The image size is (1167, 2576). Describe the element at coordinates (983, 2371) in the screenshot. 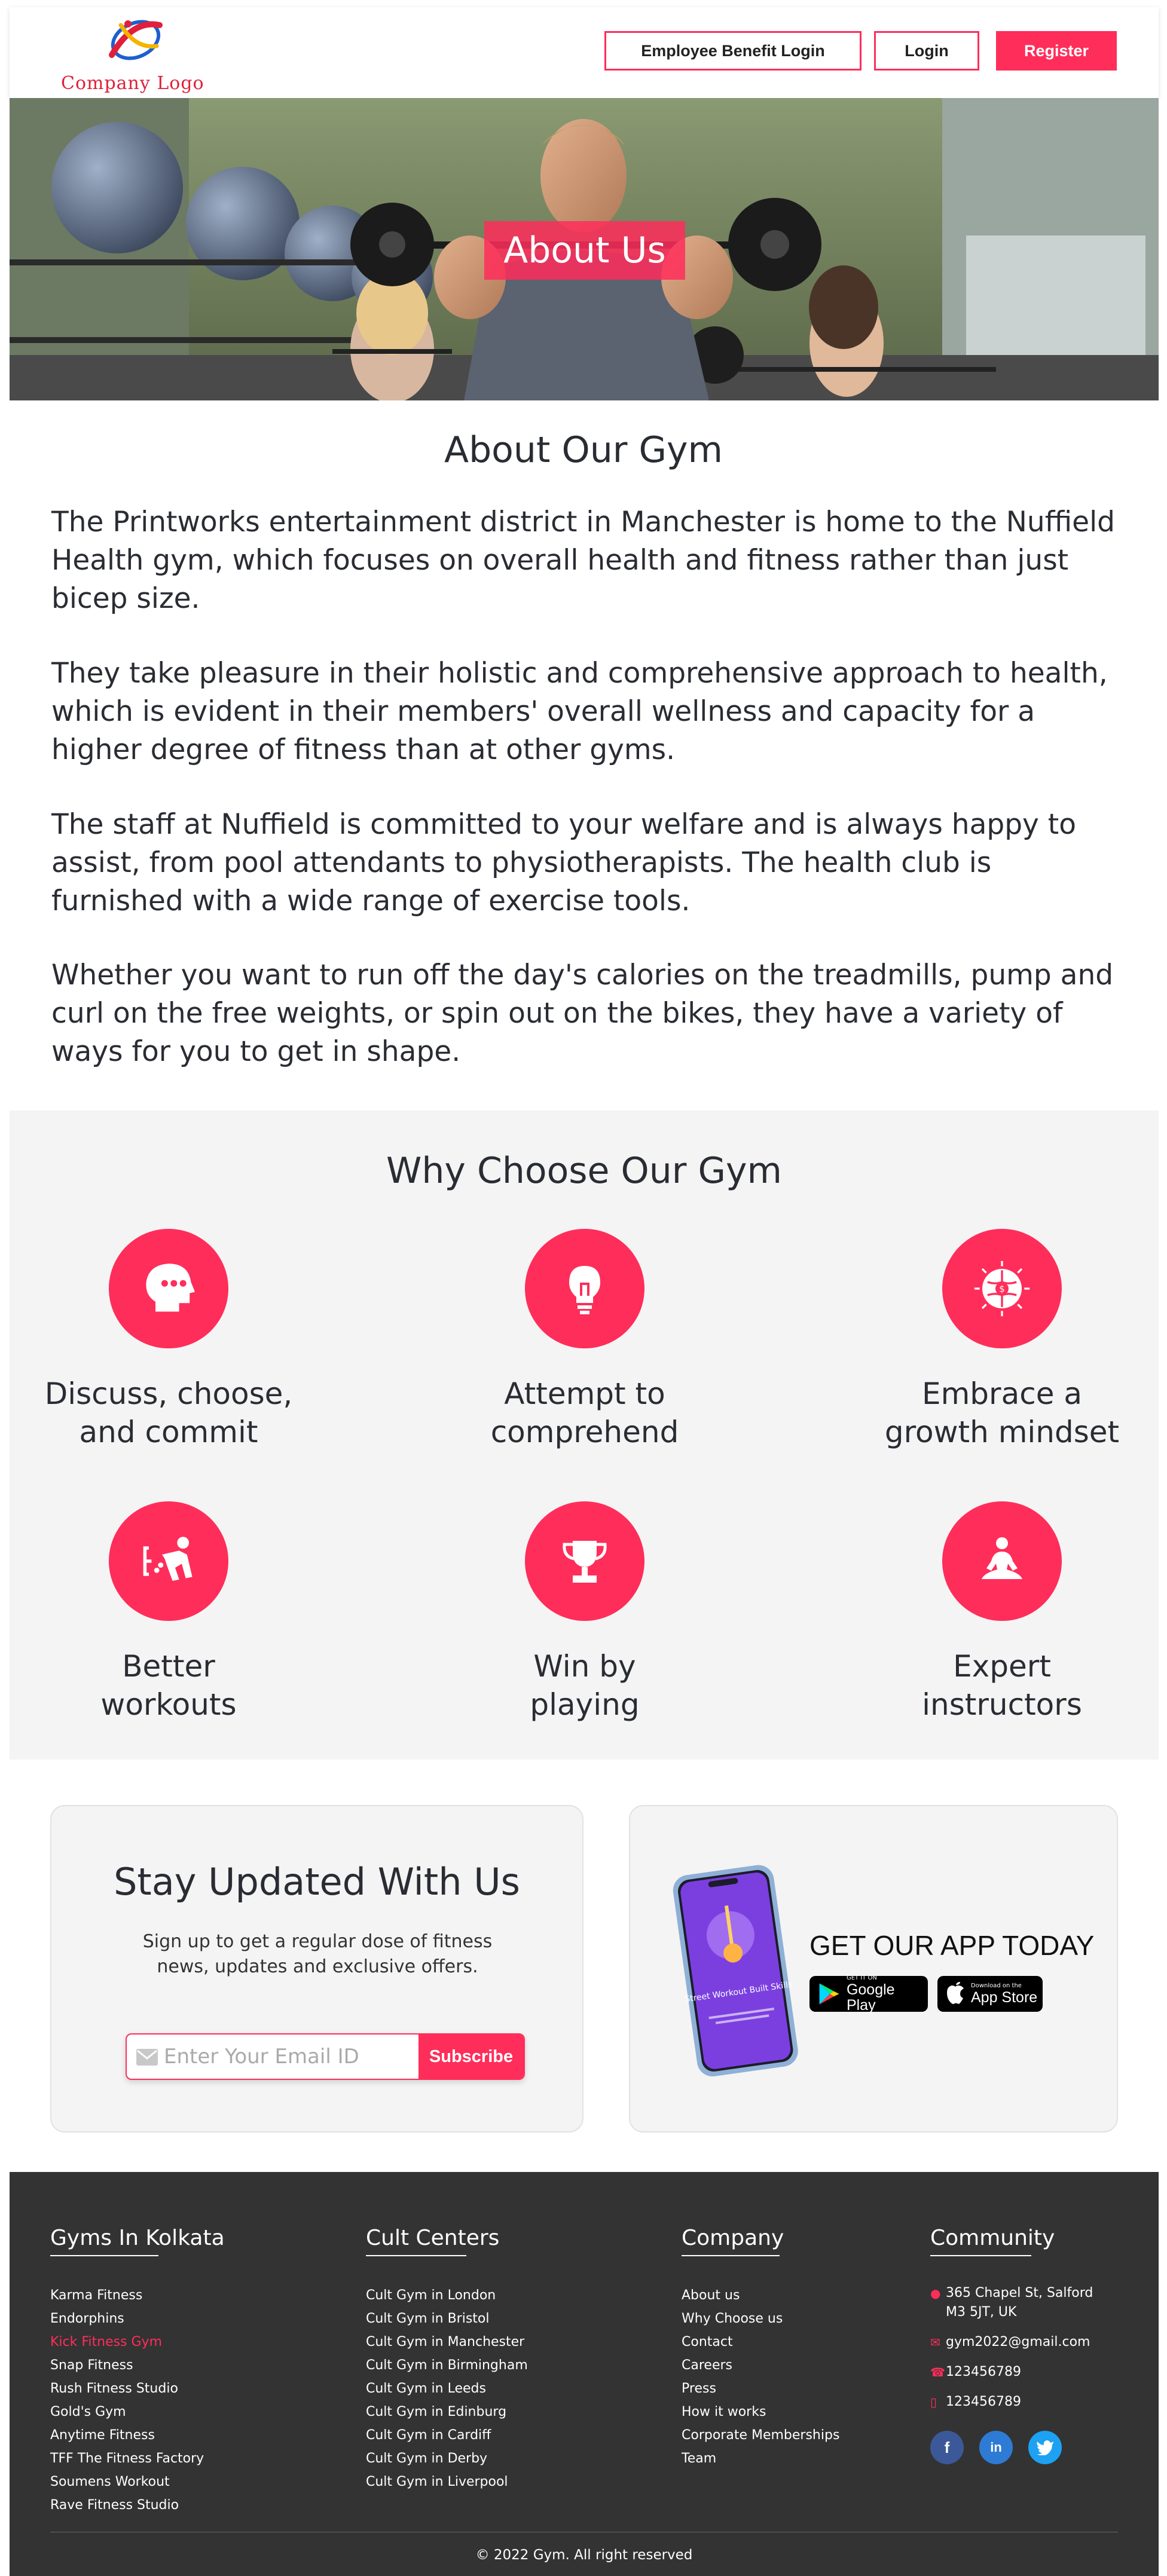

I see `whatsapp-number: 123456789` at that location.